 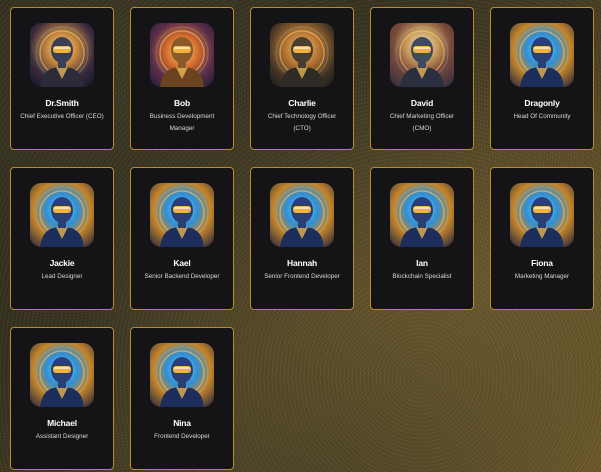 I want to click on member-role: Marketing Manager, so click(x=542, y=276).